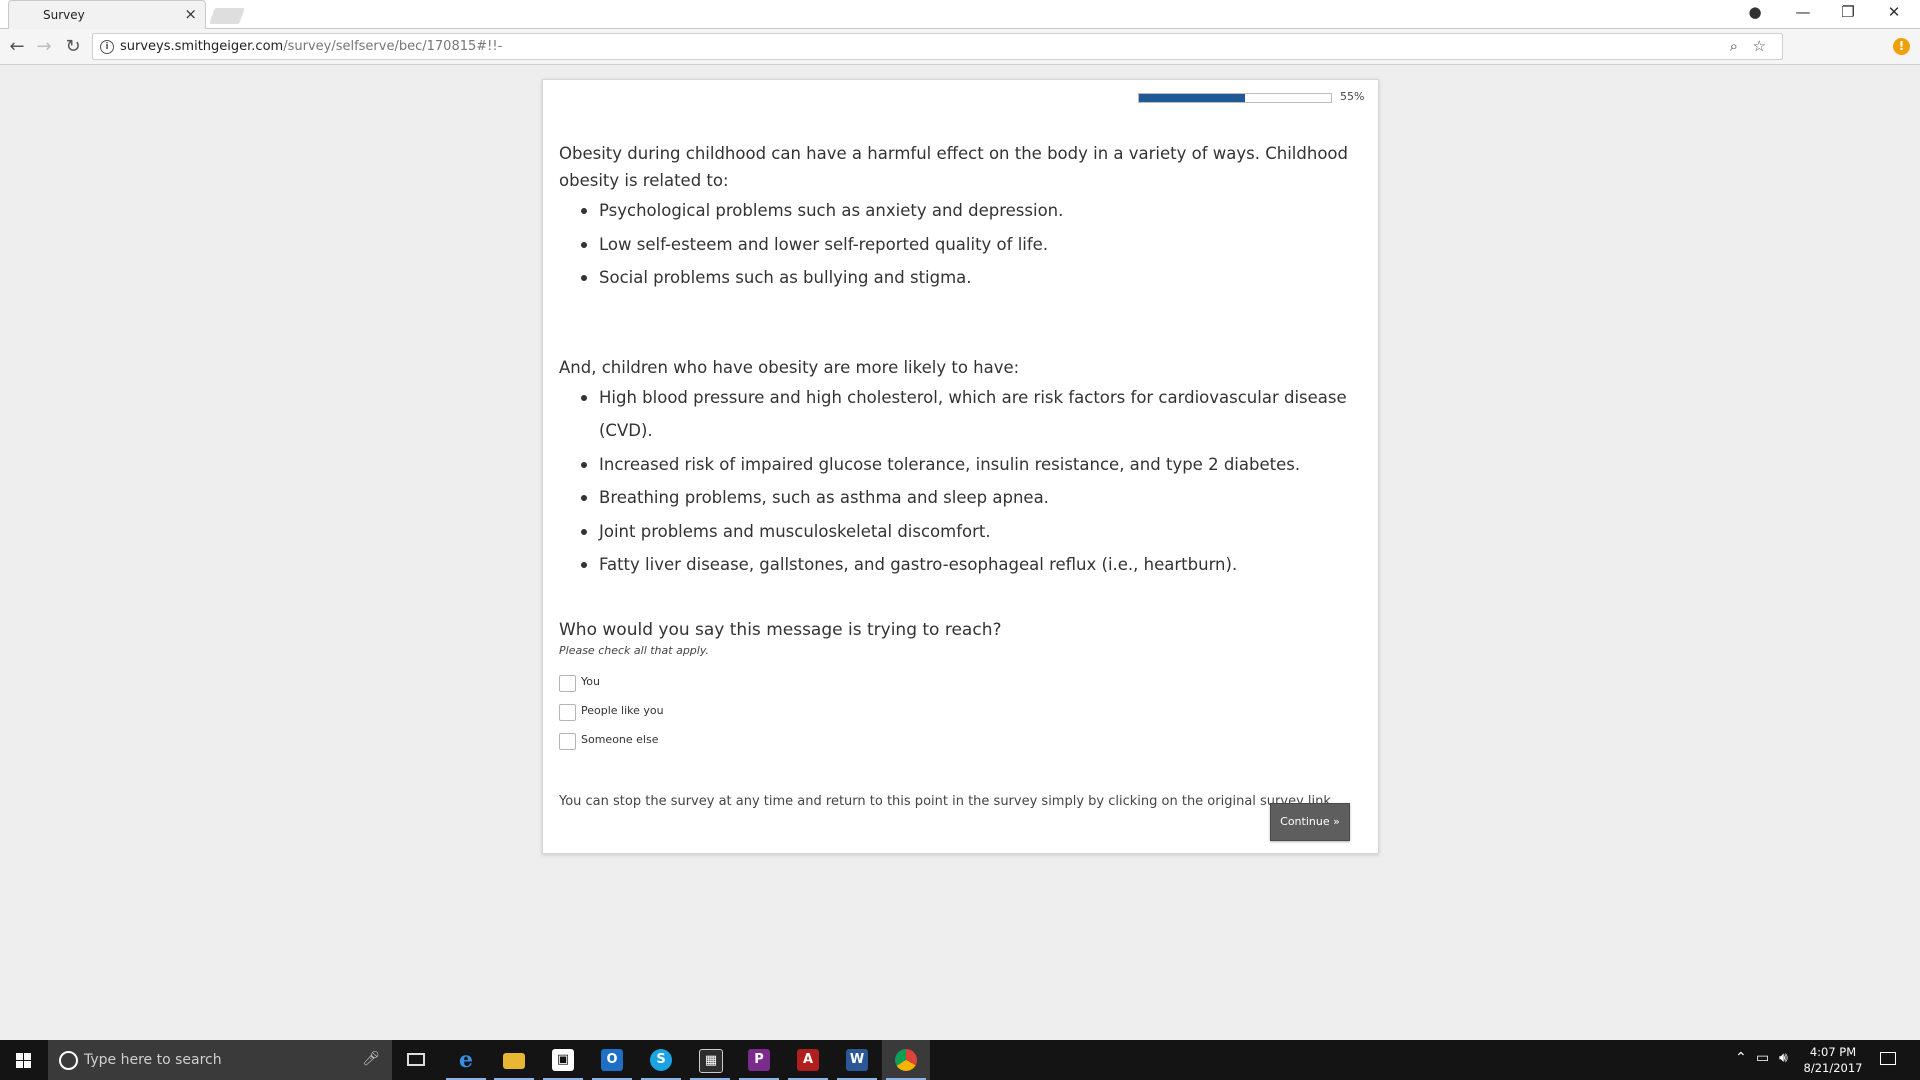 This screenshot has width=1920, height=1080. Describe the element at coordinates (567, 683) in the screenshot. I see `checkbox-you` at that location.